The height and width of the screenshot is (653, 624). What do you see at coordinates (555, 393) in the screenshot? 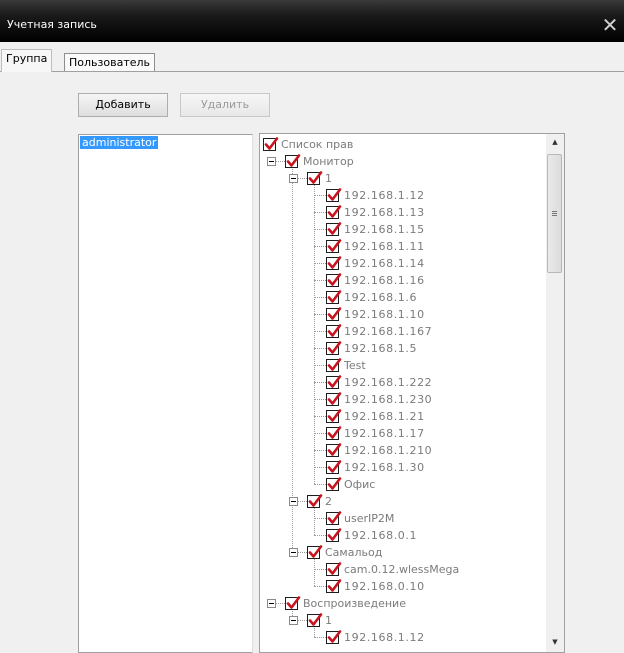
I see `tree-scrollbar: ▲ ▼` at bounding box center [555, 393].